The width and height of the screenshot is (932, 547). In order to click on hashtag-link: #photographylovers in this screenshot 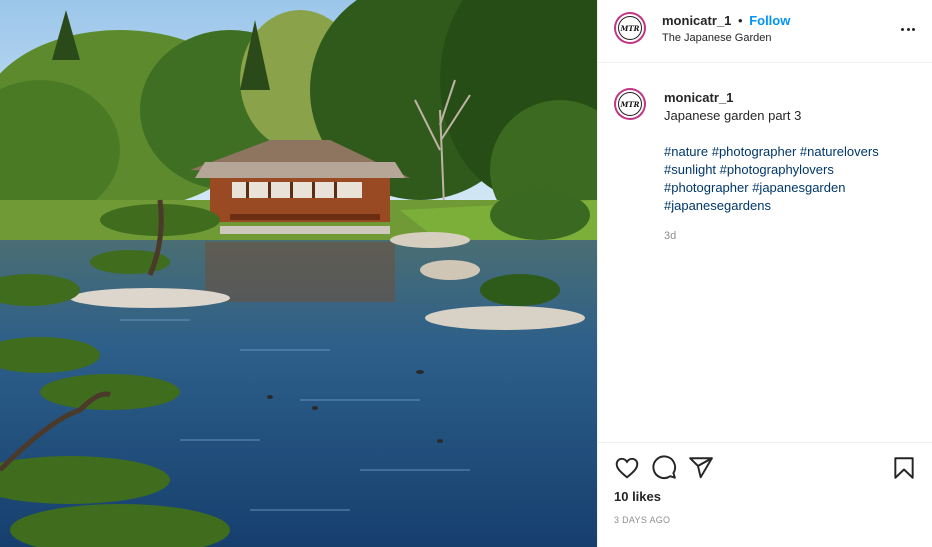, I will do `click(777, 169)`.